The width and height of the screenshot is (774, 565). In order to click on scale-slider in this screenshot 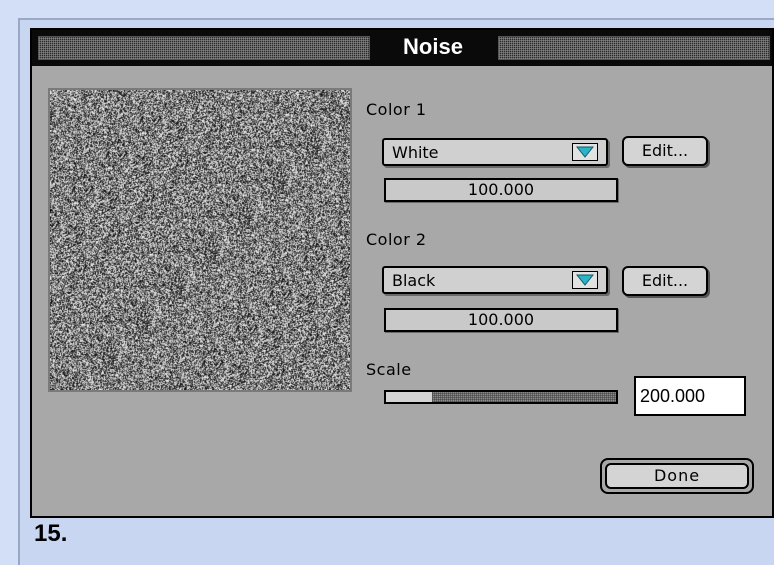, I will do `click(501, 397)`.